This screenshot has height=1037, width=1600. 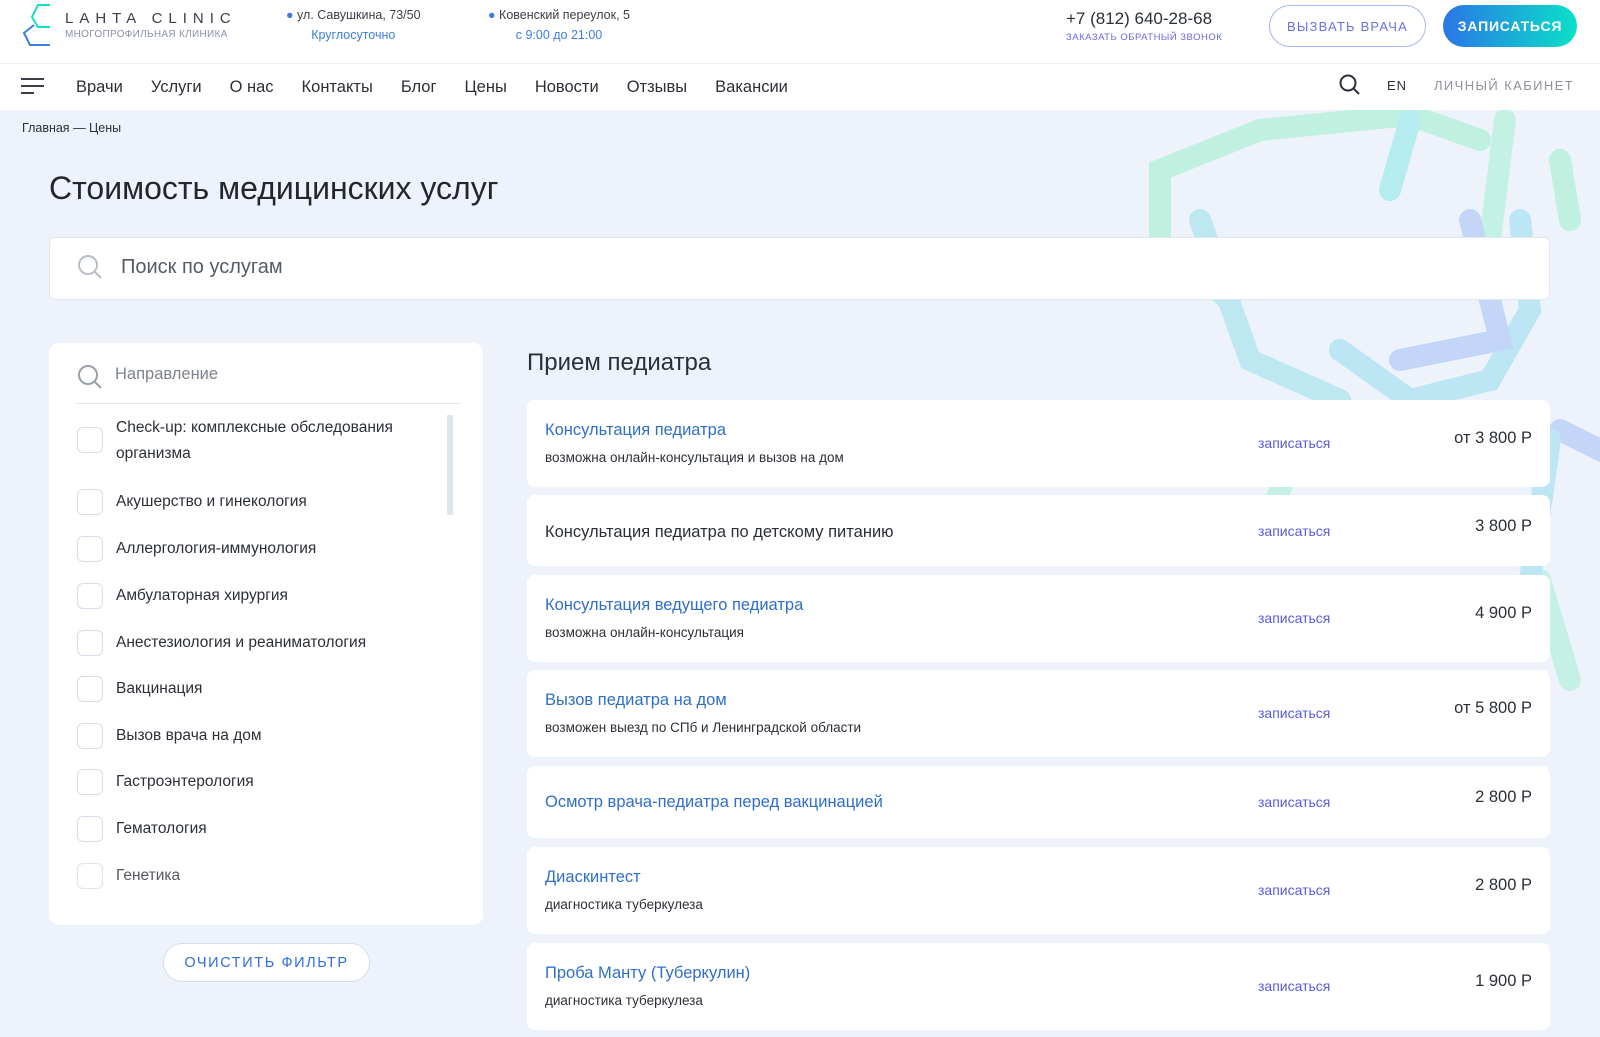 What do you see at coordinates (151, 18) in the screenshot?
I see `logo-title: LAHTA CLINIC` at bounding box center [151, 18].